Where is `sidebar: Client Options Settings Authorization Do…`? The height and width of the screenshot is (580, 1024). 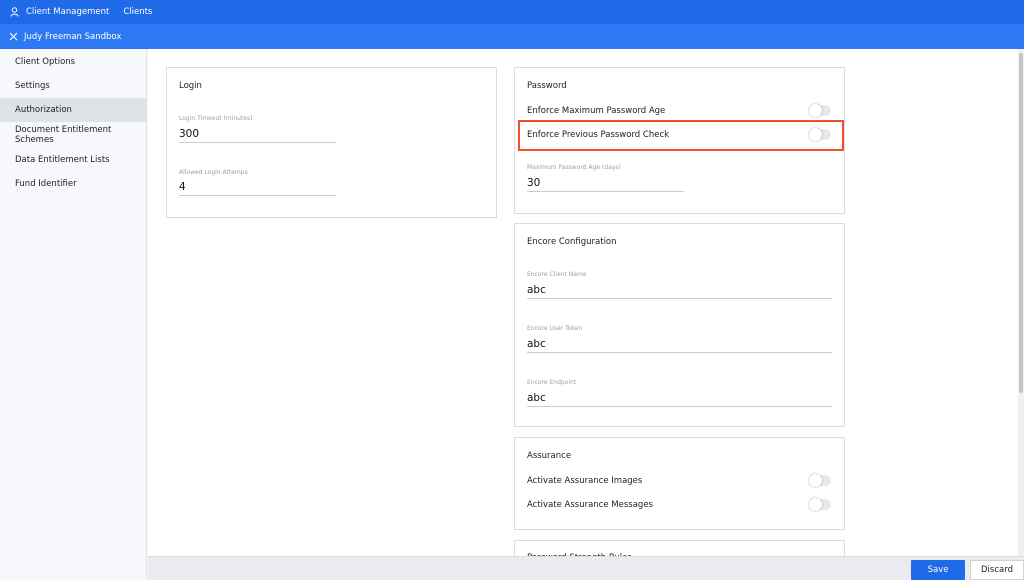 sidebar: Client Options Settings Authorization Do… is located at coordinates (73, 314).